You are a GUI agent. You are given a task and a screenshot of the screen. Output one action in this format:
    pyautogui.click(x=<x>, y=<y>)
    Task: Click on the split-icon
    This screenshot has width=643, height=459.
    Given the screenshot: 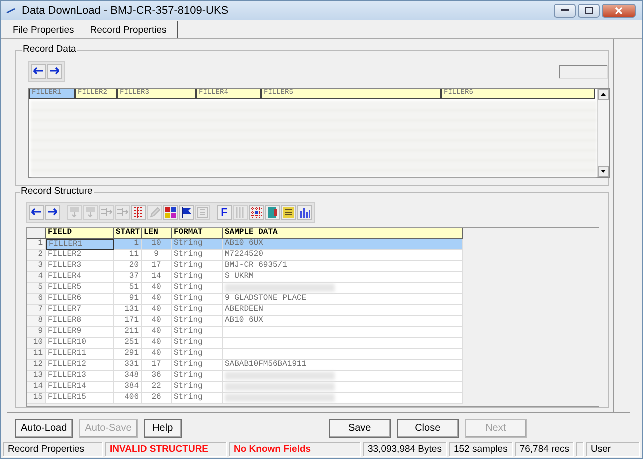 What is the action you would take?
    pyautogui.click(x=122, y=212)
    